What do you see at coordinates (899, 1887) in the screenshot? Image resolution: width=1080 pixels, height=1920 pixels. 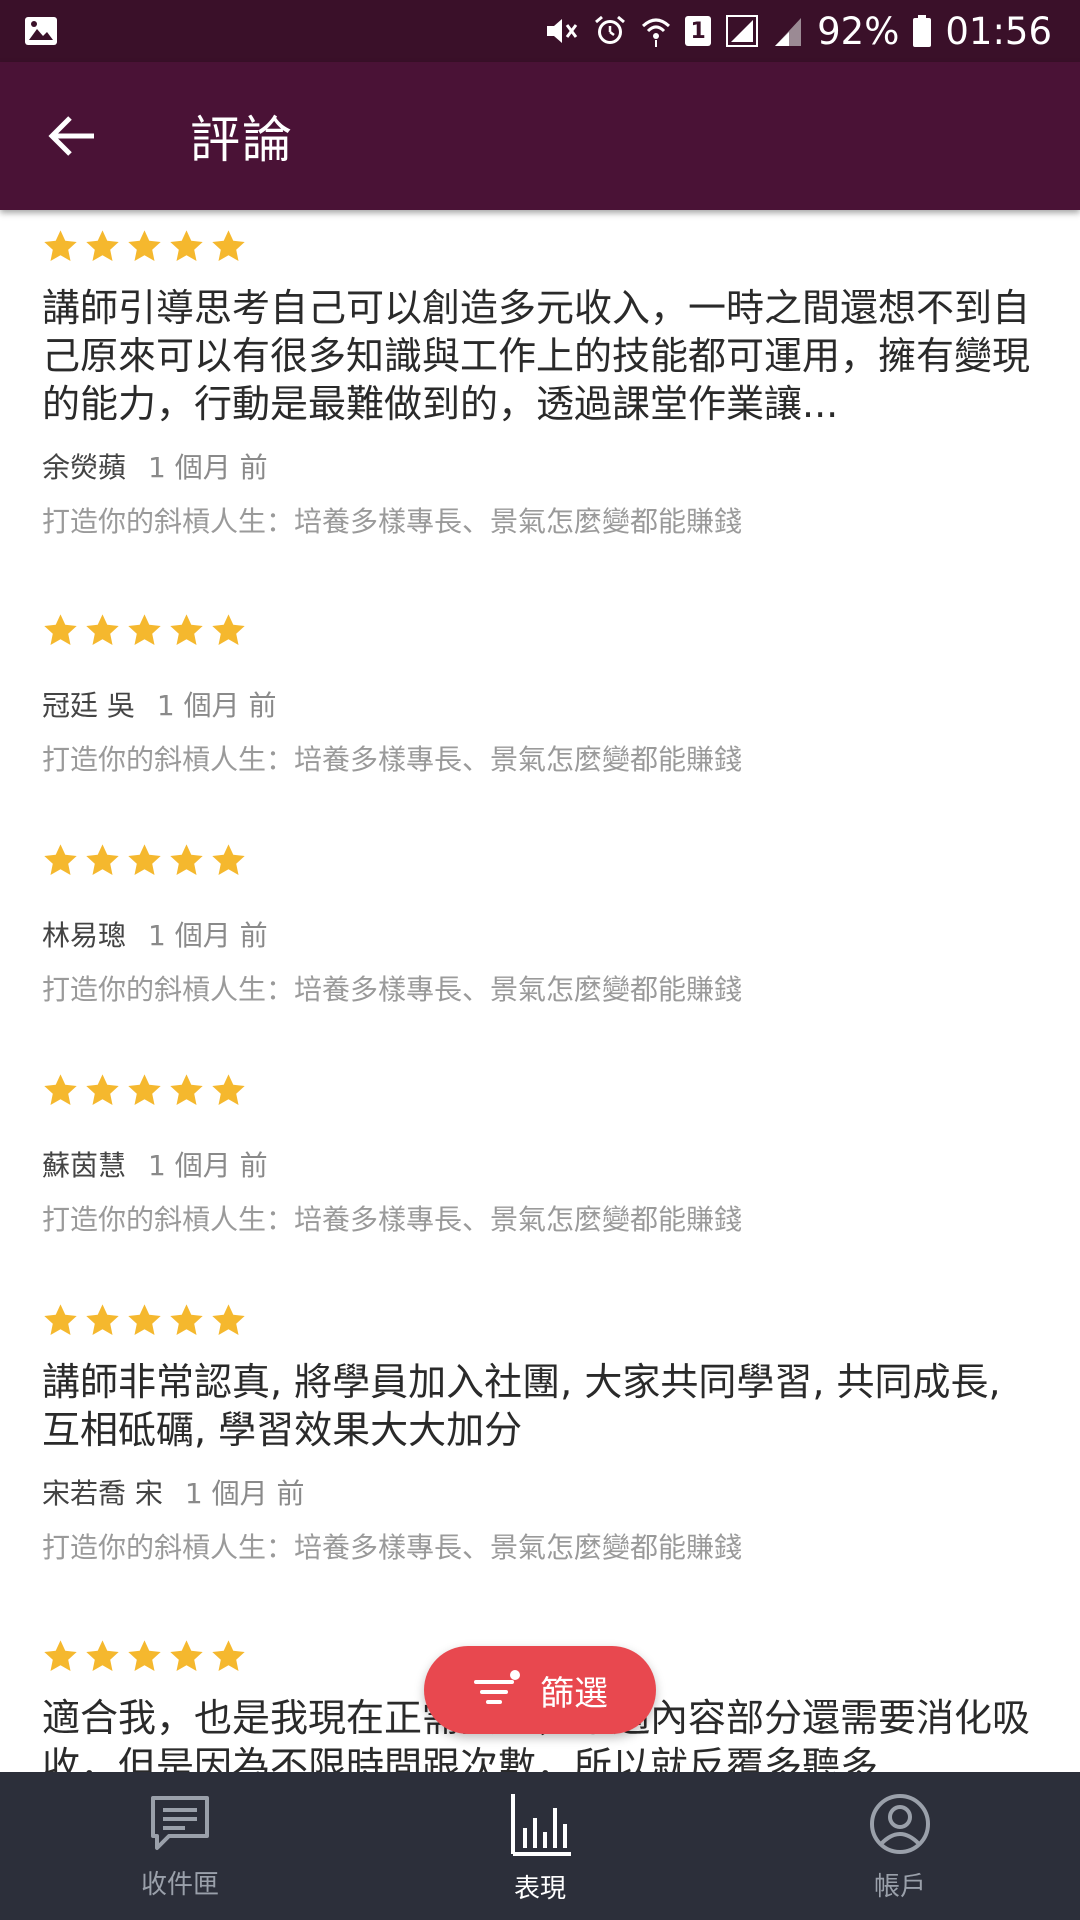 I see `nav-label: 帳戶` at bounding box center [899, 1887].